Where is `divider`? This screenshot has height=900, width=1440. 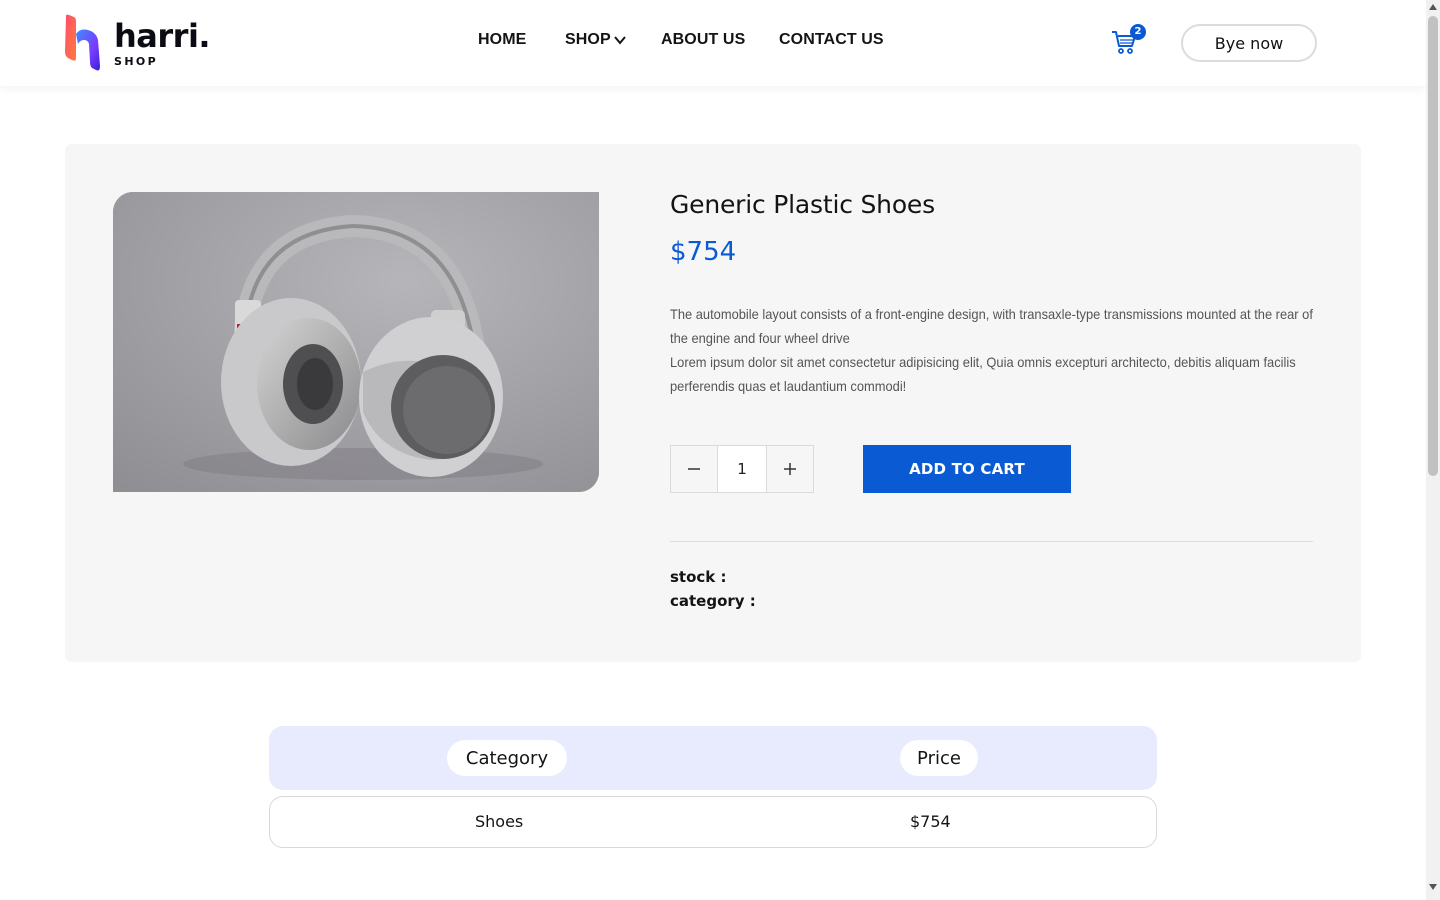 divider is located at coordinates (991, 541).